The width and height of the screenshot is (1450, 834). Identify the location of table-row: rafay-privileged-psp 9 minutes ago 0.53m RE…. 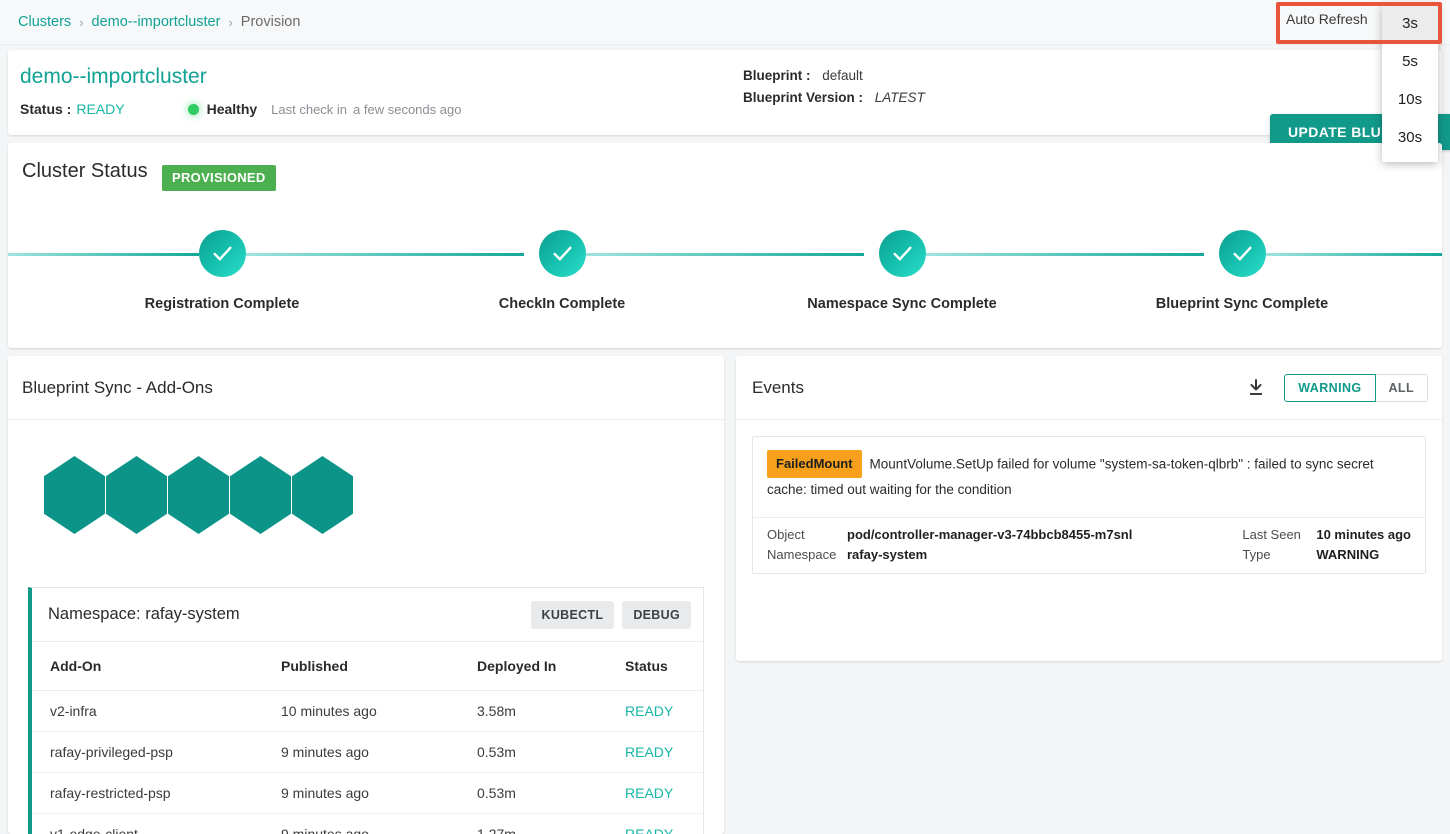
(367, 752).